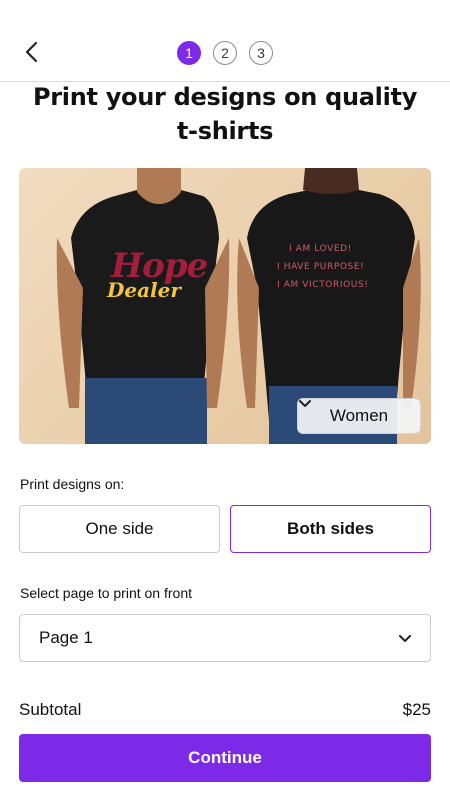  What do you see at coordinates (50, 709) in the screenshot?
I see `subtotal-label: Subtotal` at bounding box center [50, 709].